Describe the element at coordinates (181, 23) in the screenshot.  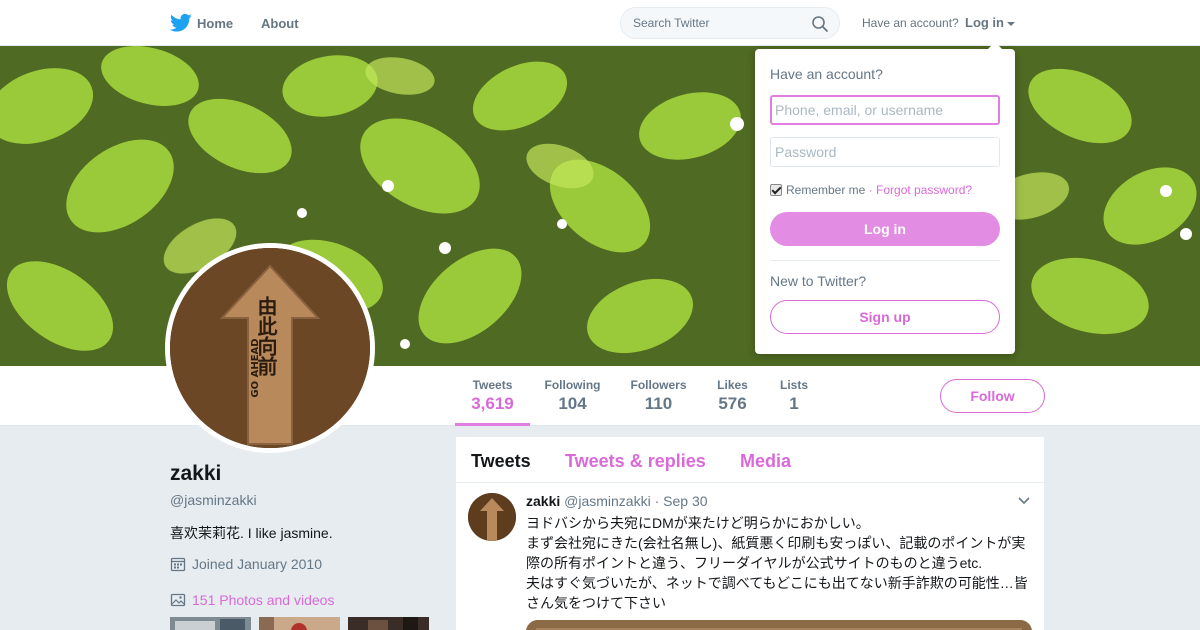
I see `twitter-bird-icon` at that location.